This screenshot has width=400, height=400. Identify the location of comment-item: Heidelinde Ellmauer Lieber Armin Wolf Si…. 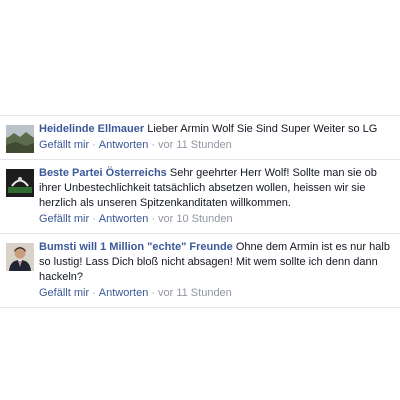
(200, 137).